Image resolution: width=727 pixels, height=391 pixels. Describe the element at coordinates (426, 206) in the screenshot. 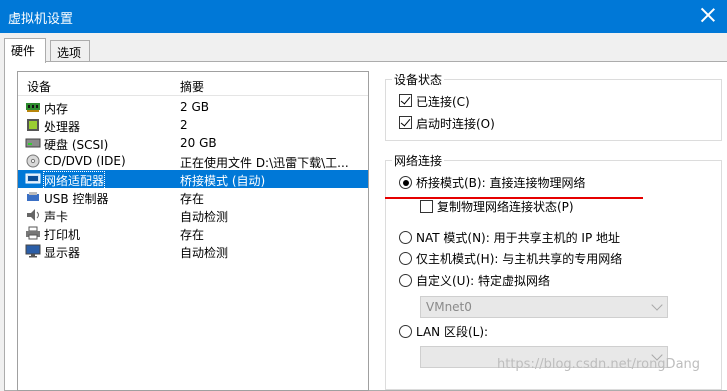

I see `replicate-state-checkbox` at that location.